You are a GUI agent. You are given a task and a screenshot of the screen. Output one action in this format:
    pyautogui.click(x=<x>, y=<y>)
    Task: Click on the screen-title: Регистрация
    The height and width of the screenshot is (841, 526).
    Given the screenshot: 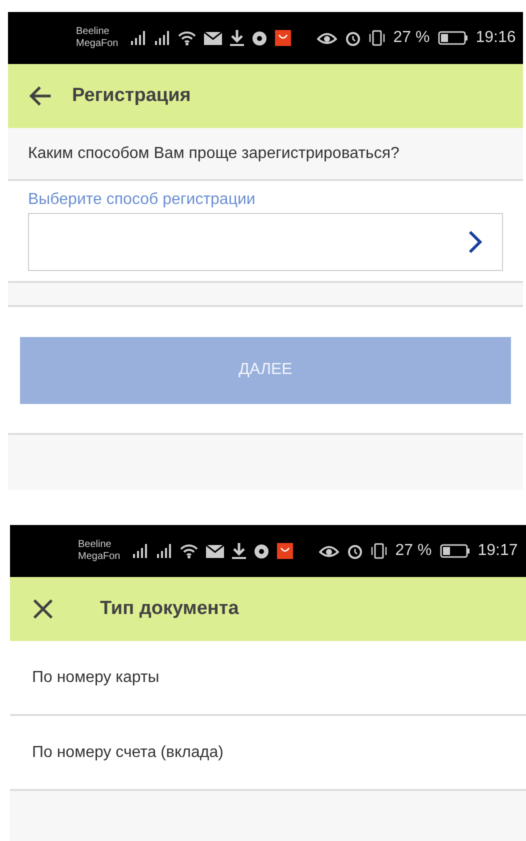 What is the action you would take?
    pyautogui.click(x=131, y=96)
    